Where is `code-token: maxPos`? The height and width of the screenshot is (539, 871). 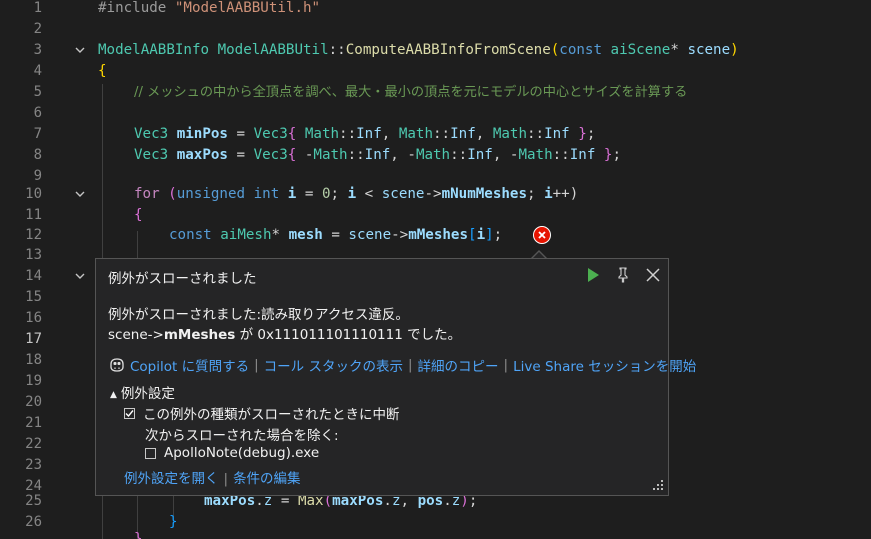 code-token: maxPos is located at coordinates (202, 155).